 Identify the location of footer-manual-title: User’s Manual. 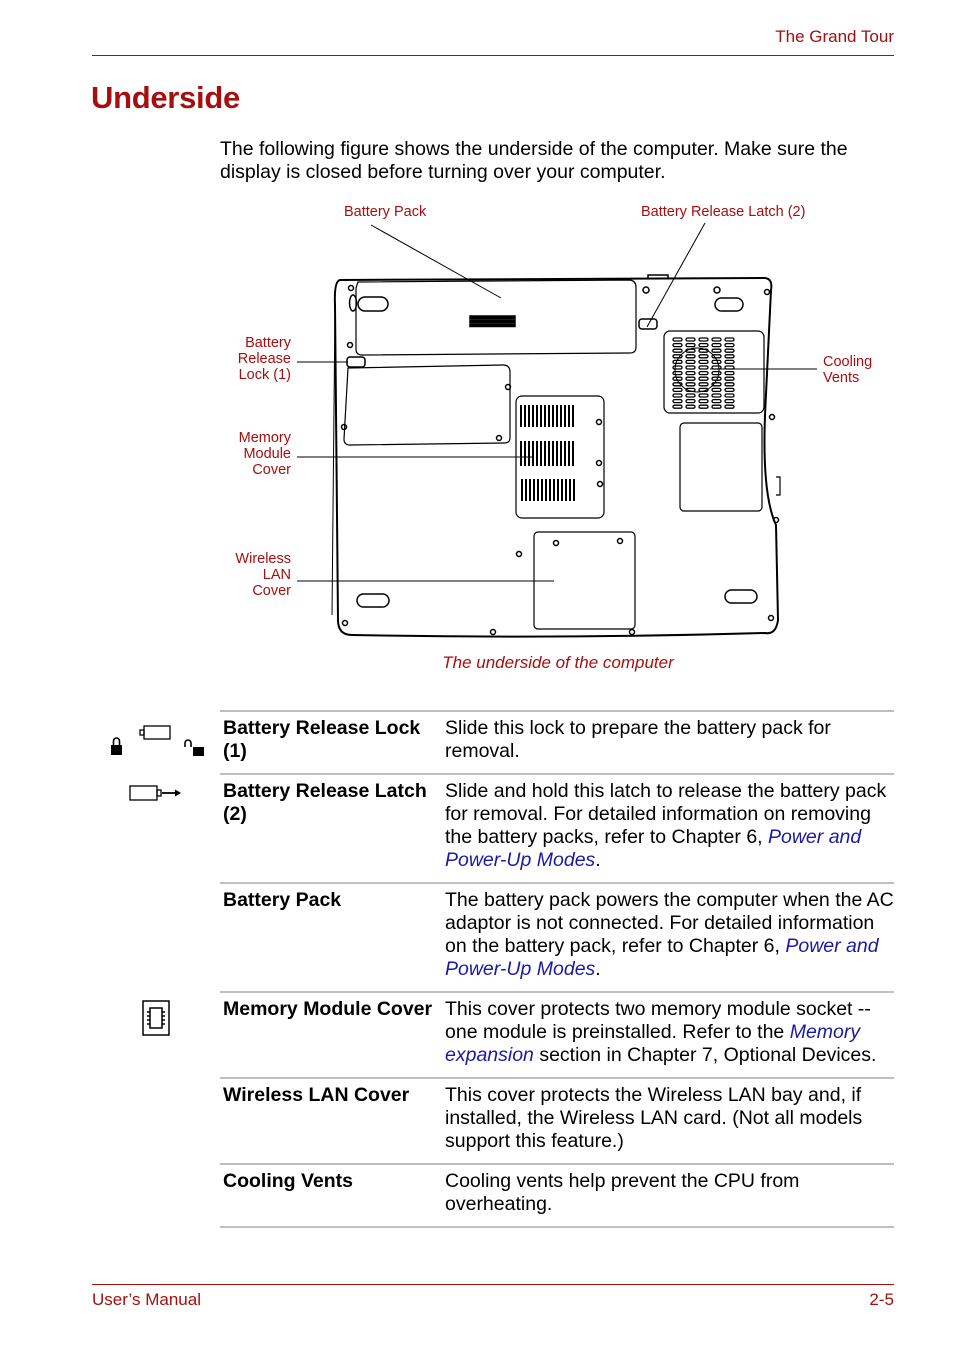
(146, 1299).